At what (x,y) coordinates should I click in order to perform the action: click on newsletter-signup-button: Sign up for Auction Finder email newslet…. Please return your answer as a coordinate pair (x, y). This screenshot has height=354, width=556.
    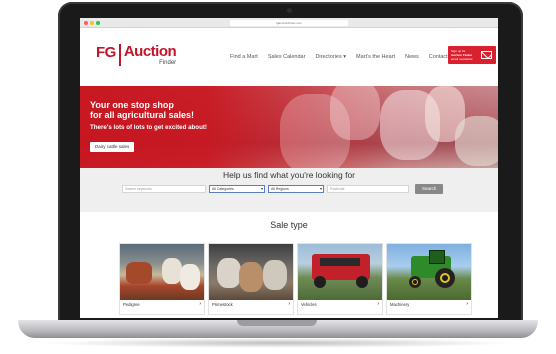
    Looking at the image, I should click on (472, 55).